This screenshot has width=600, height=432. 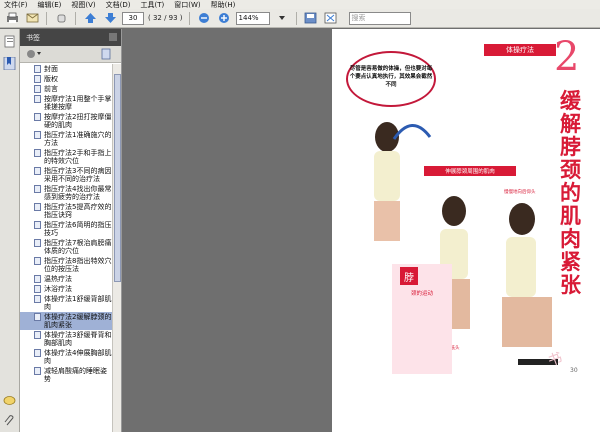 What do you see at coordinates (331, 18) in the screenshot?
I see `fit-page-button` at bounding box center [331, 18].